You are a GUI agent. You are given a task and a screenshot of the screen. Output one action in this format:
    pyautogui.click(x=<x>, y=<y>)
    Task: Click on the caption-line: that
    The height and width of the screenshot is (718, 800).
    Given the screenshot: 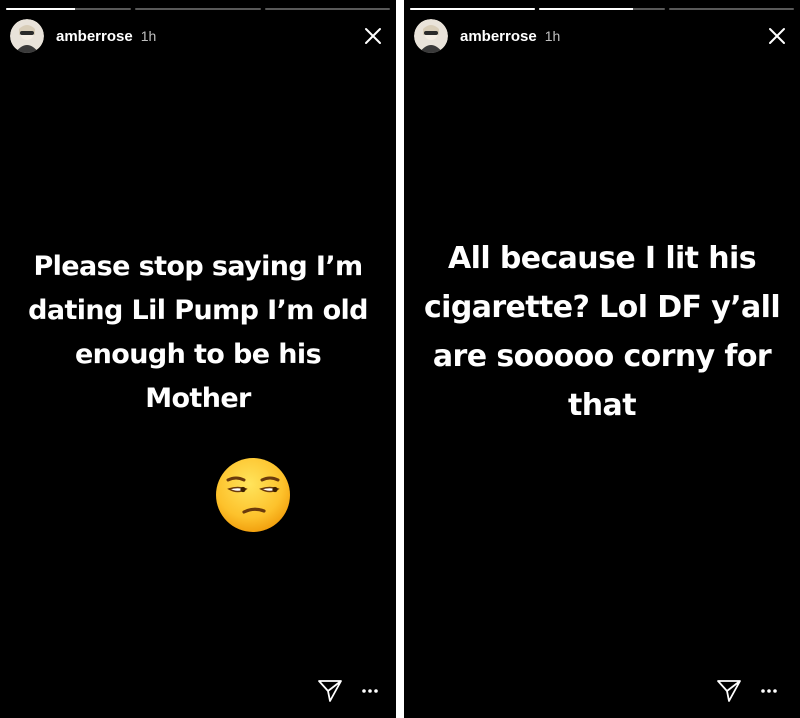 What is the action you would take?
    pyautogui.click(x=602, y=405)
    